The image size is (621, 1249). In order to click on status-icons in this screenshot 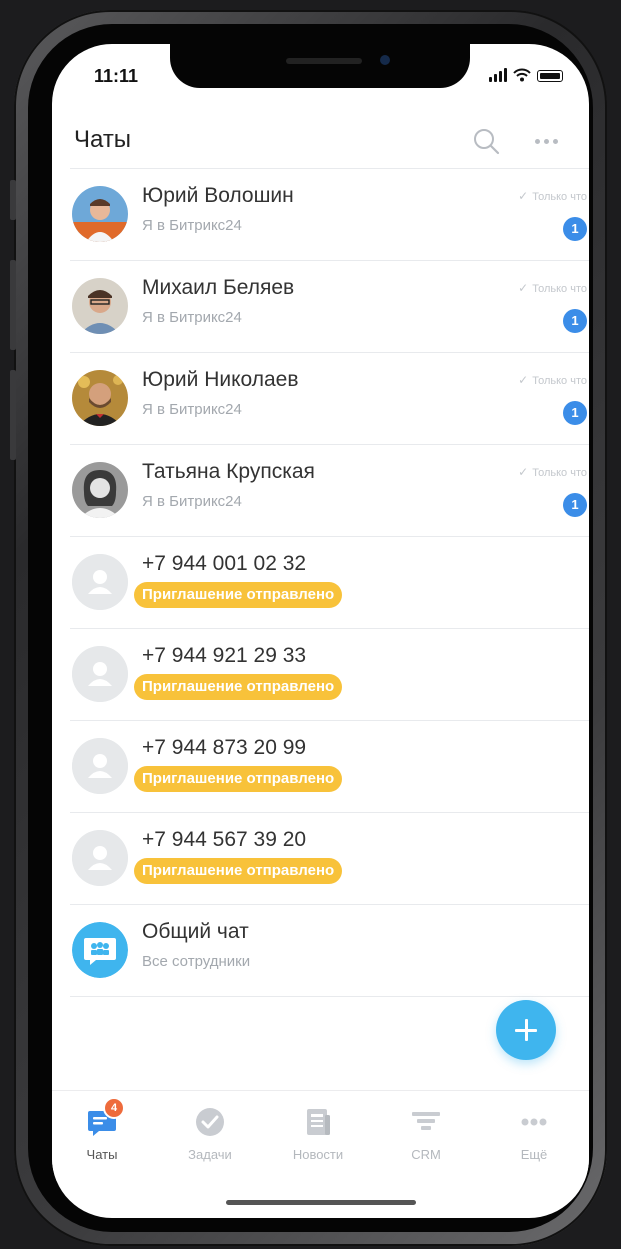, I will do `click(526, 75)`.